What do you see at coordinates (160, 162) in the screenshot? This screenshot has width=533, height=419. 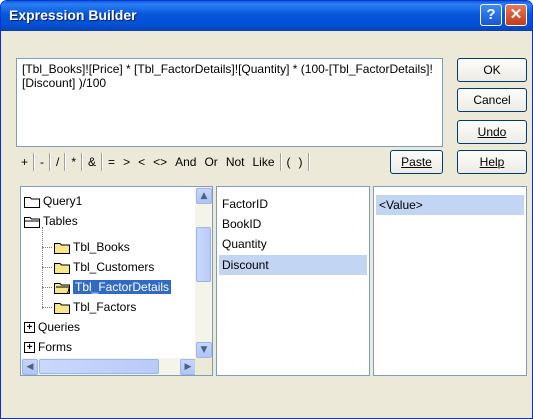 I see `operator-not-equal-button: <>` at bounding box center [160, 162].